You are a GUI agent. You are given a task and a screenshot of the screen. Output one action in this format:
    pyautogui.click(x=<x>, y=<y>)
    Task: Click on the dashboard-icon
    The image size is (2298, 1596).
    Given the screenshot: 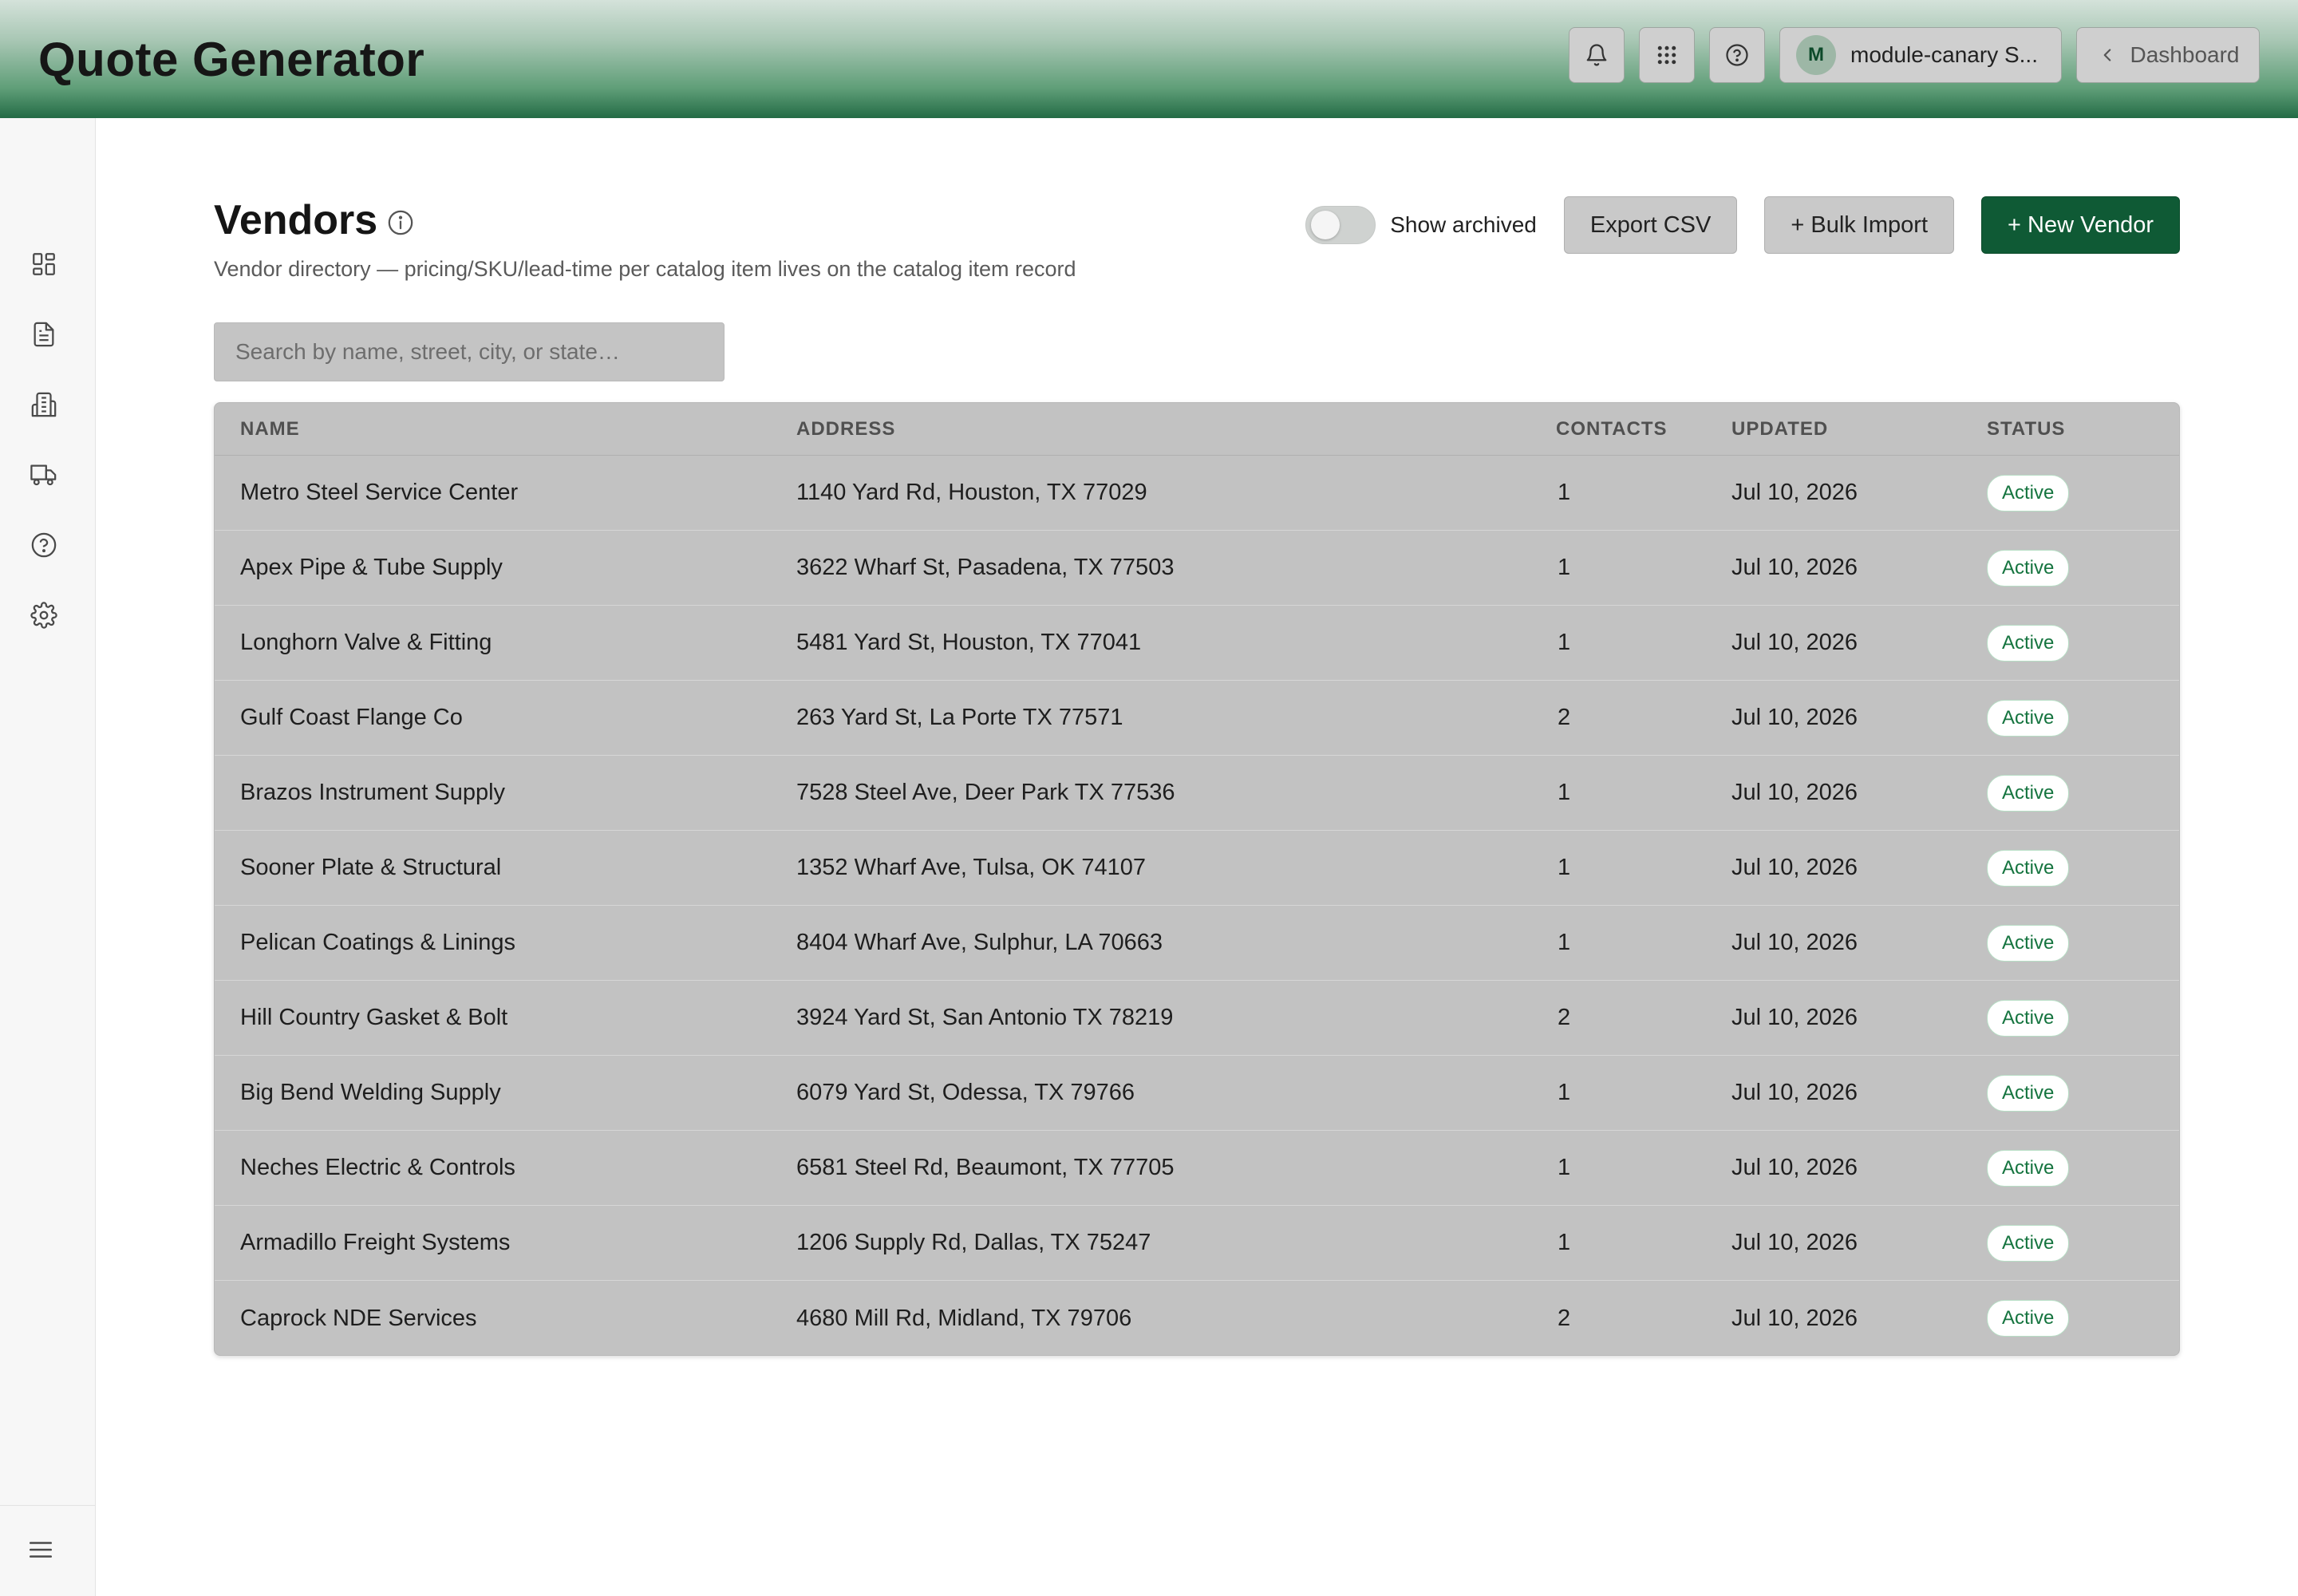 What is the action you would take?
    pyautogui.click(x=44, y=264)
    